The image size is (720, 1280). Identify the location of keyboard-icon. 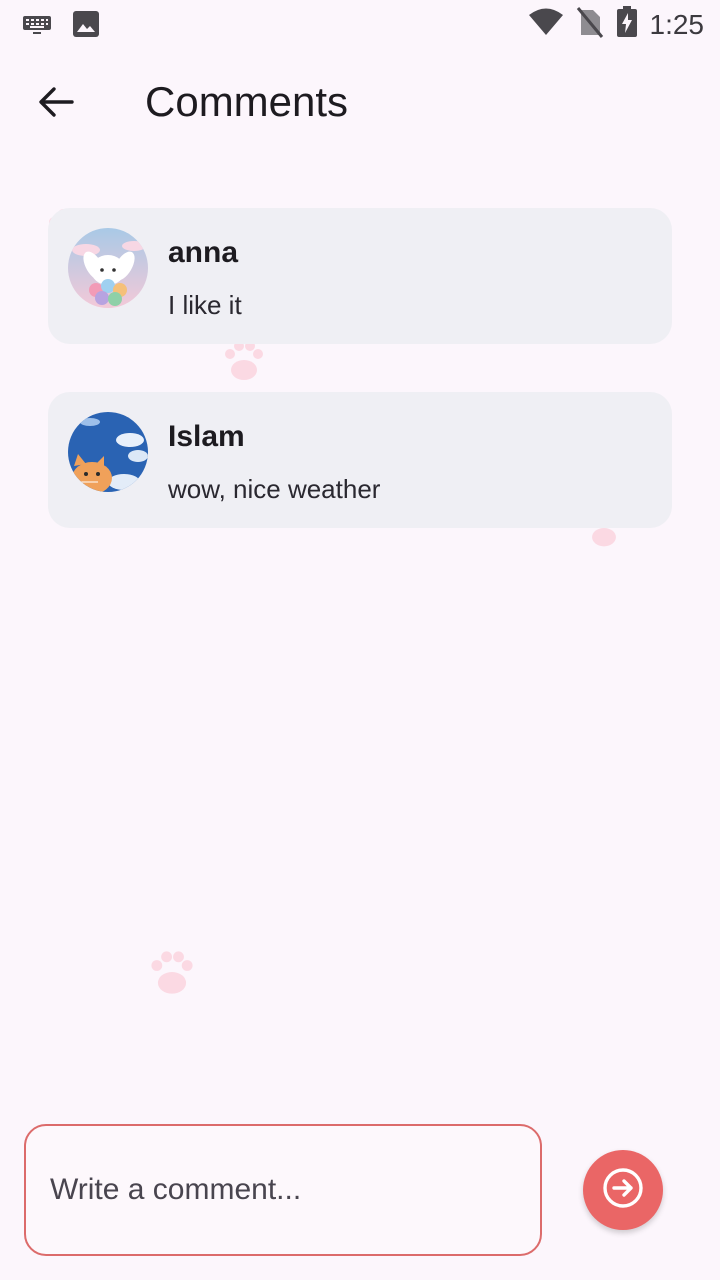
(37, 26).